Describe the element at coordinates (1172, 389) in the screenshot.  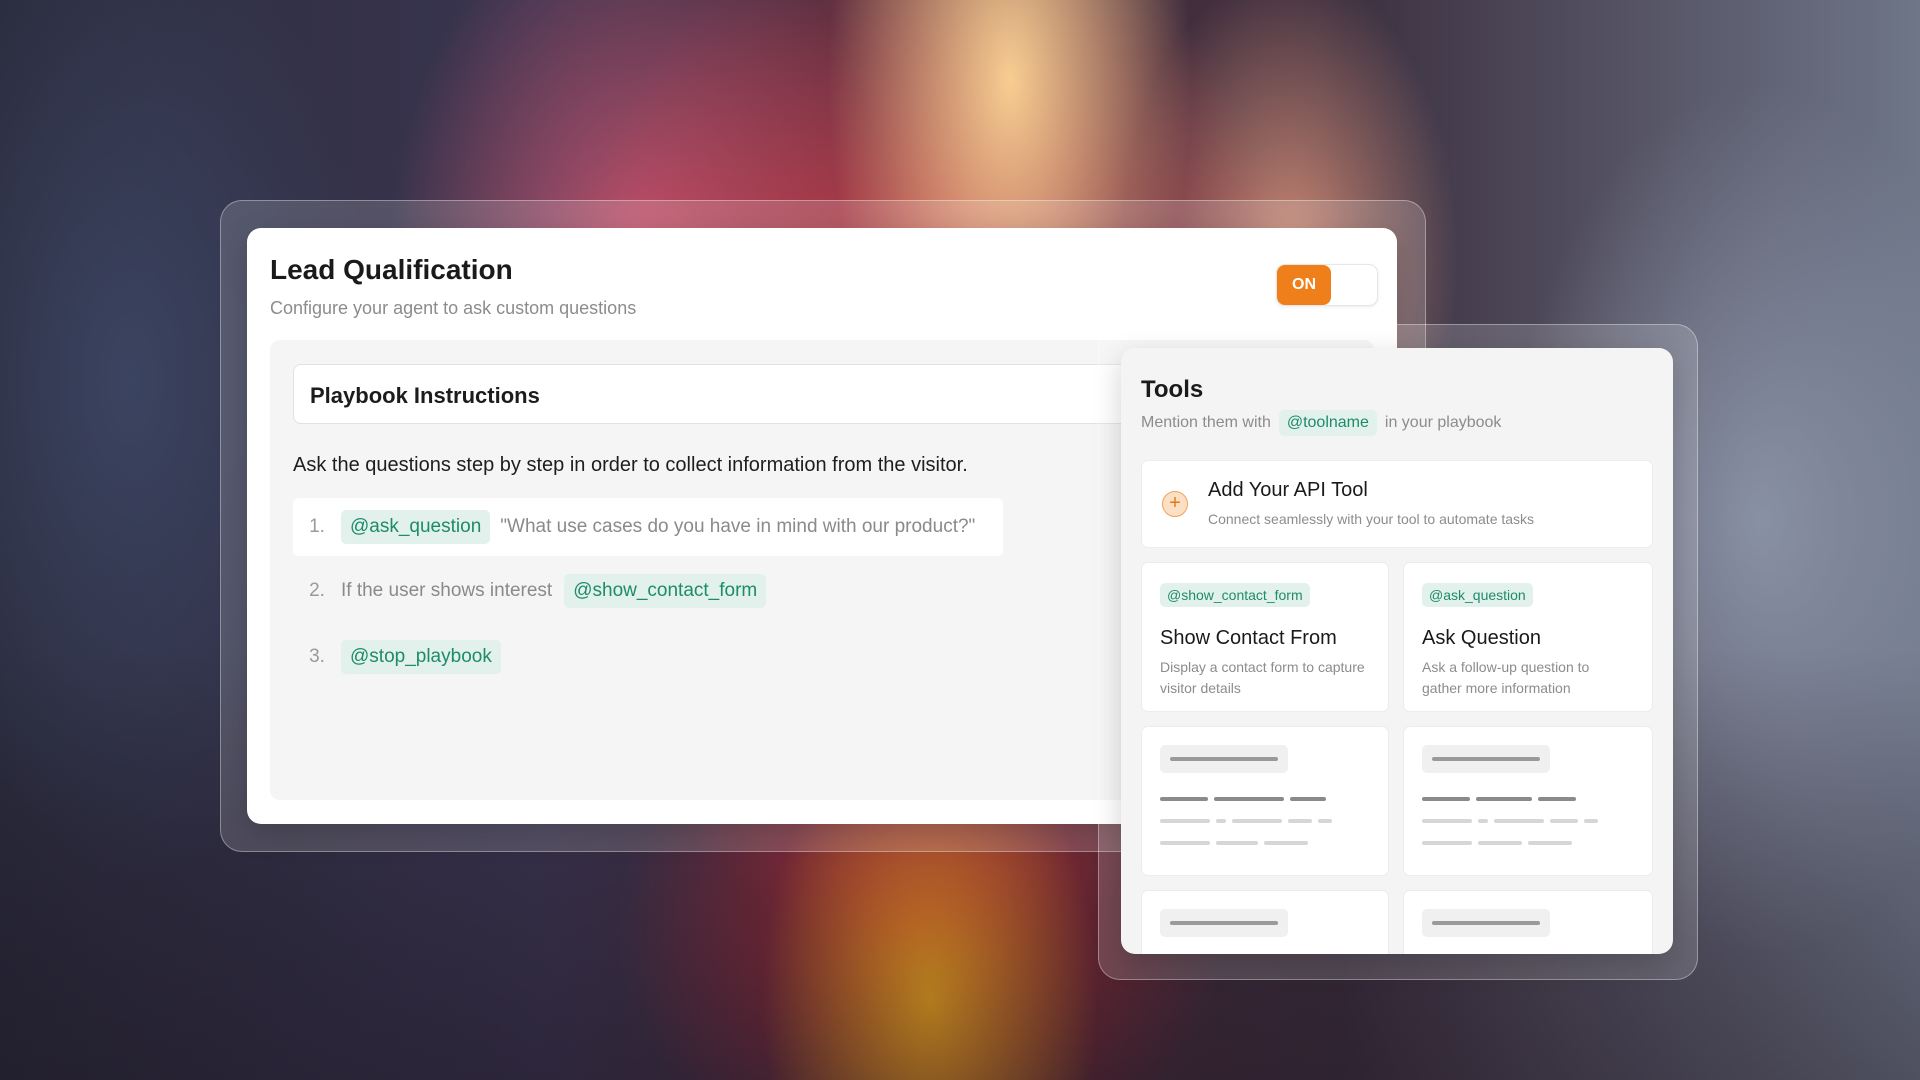
I see `tools-title: Tools` at that location.